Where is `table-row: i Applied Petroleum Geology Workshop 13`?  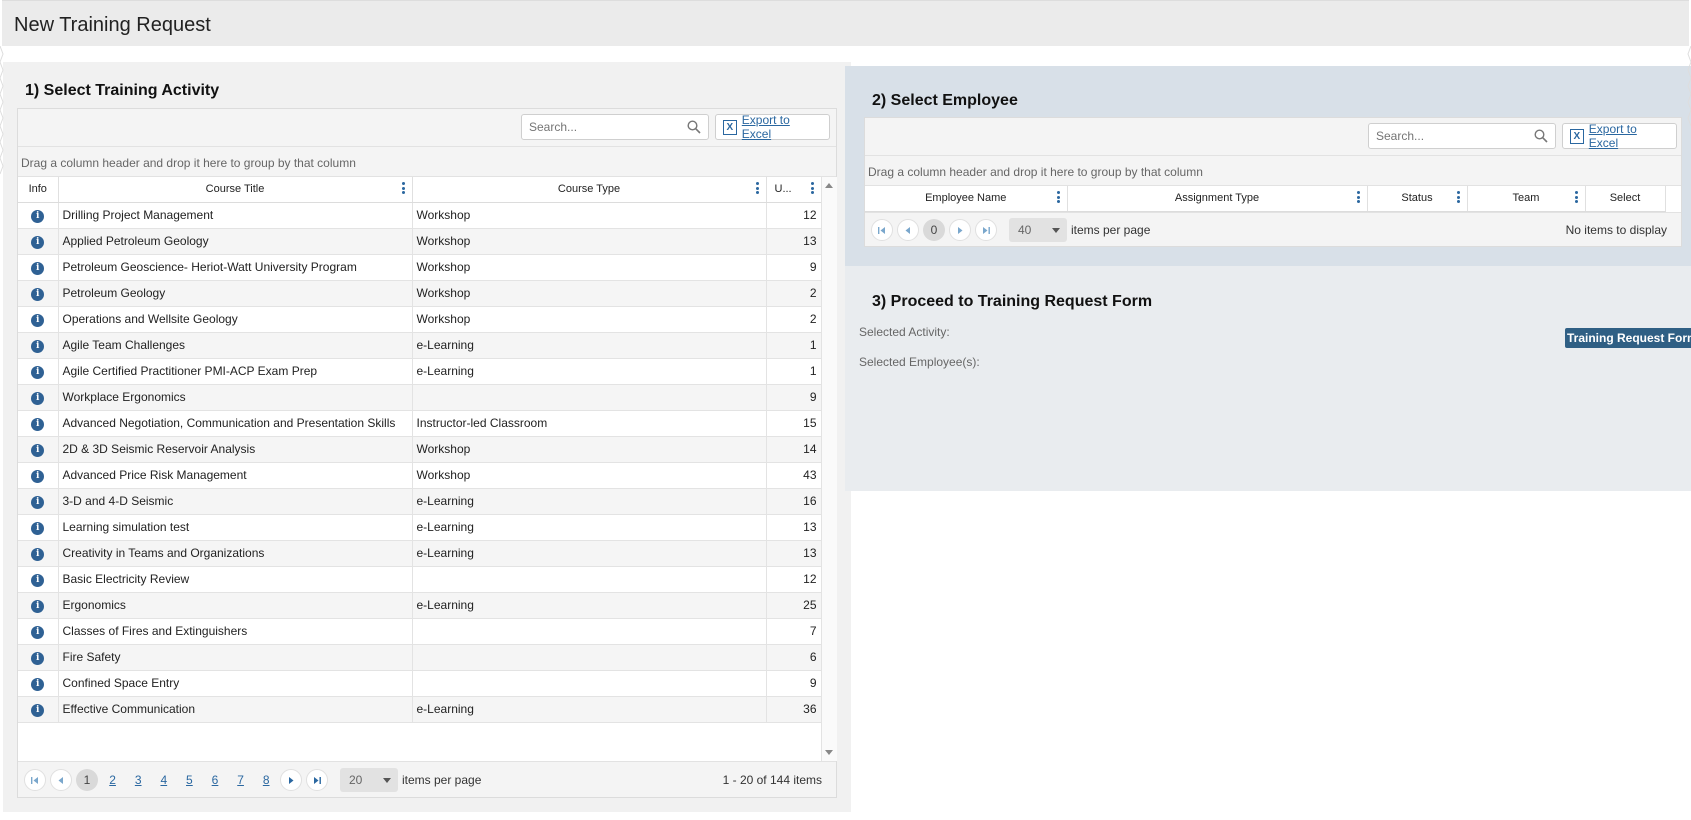 table-row: i Applied Petroleum Geology Workshop 13 is located at coordinates (420, 241).